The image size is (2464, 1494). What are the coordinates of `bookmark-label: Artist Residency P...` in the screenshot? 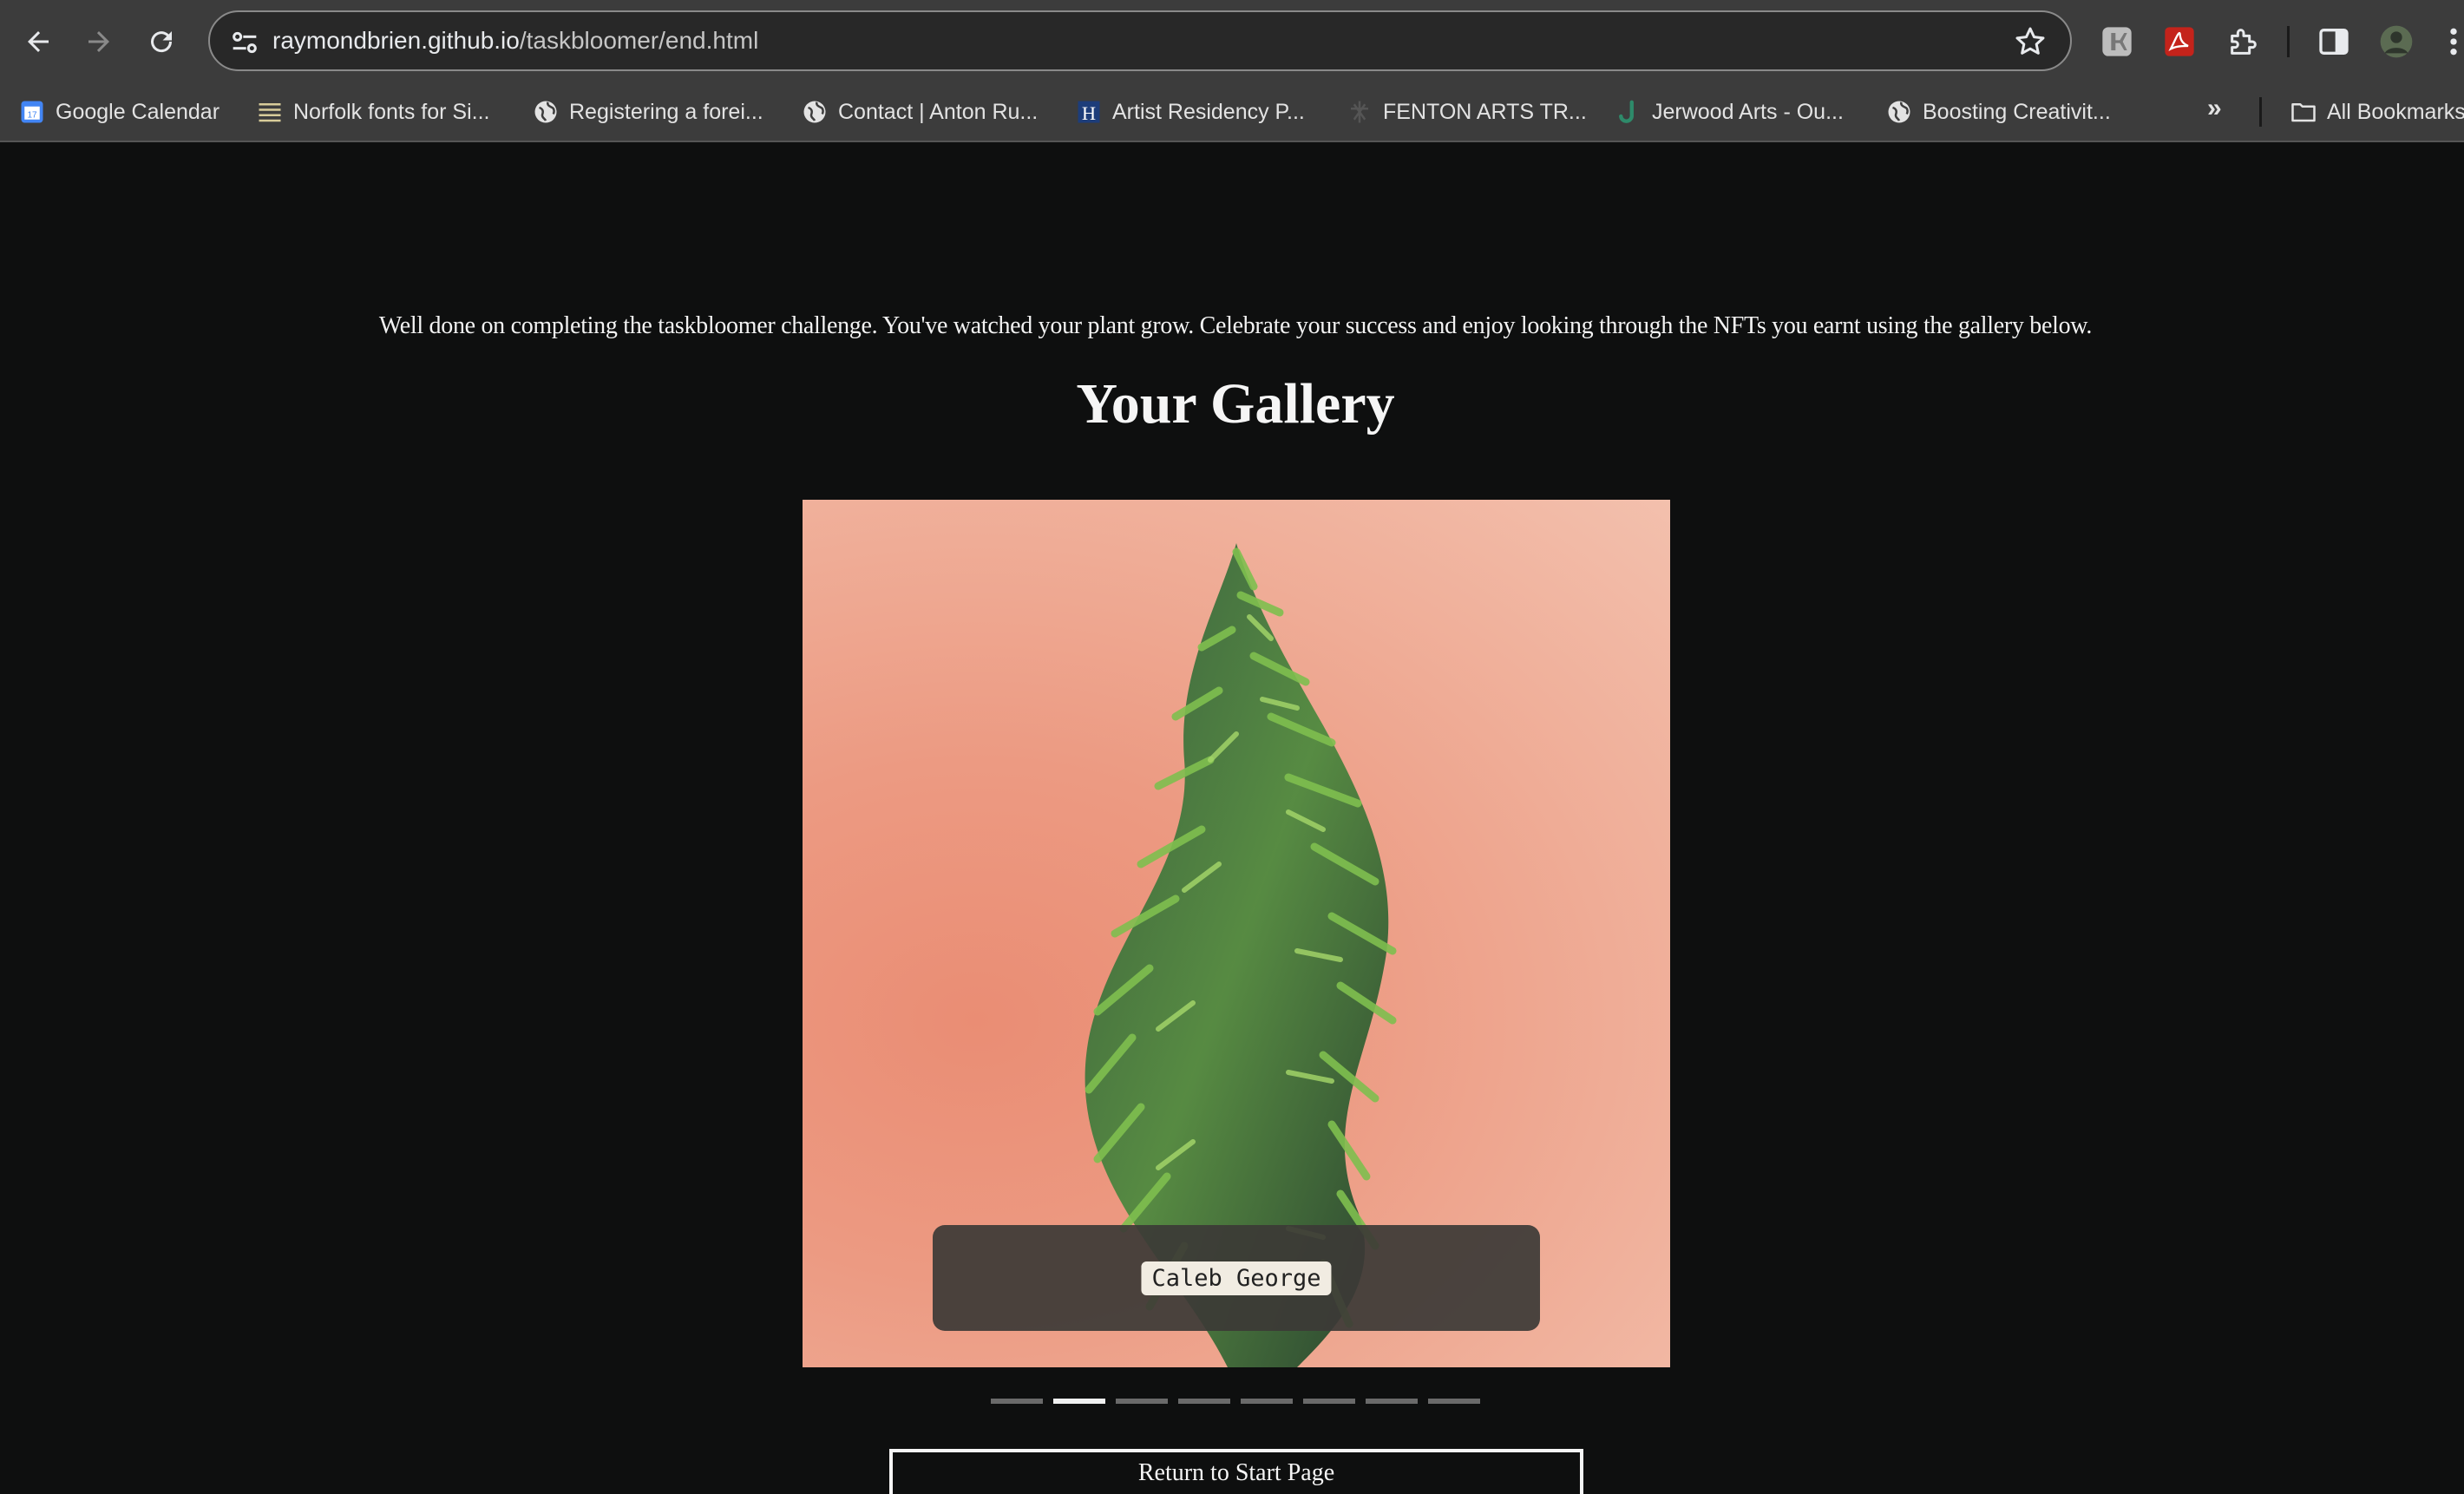 It's located at (1208, 111).